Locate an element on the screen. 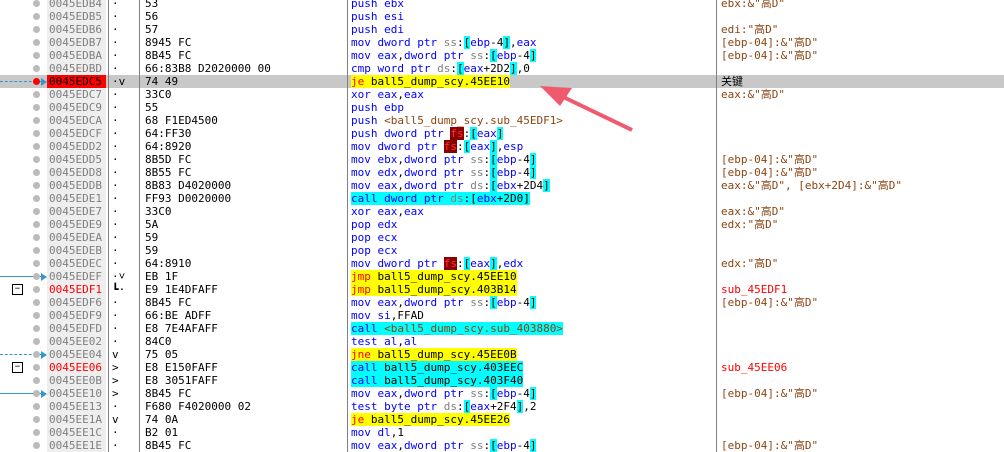  annotation-arrow-head is located at coordinates (556, 96).